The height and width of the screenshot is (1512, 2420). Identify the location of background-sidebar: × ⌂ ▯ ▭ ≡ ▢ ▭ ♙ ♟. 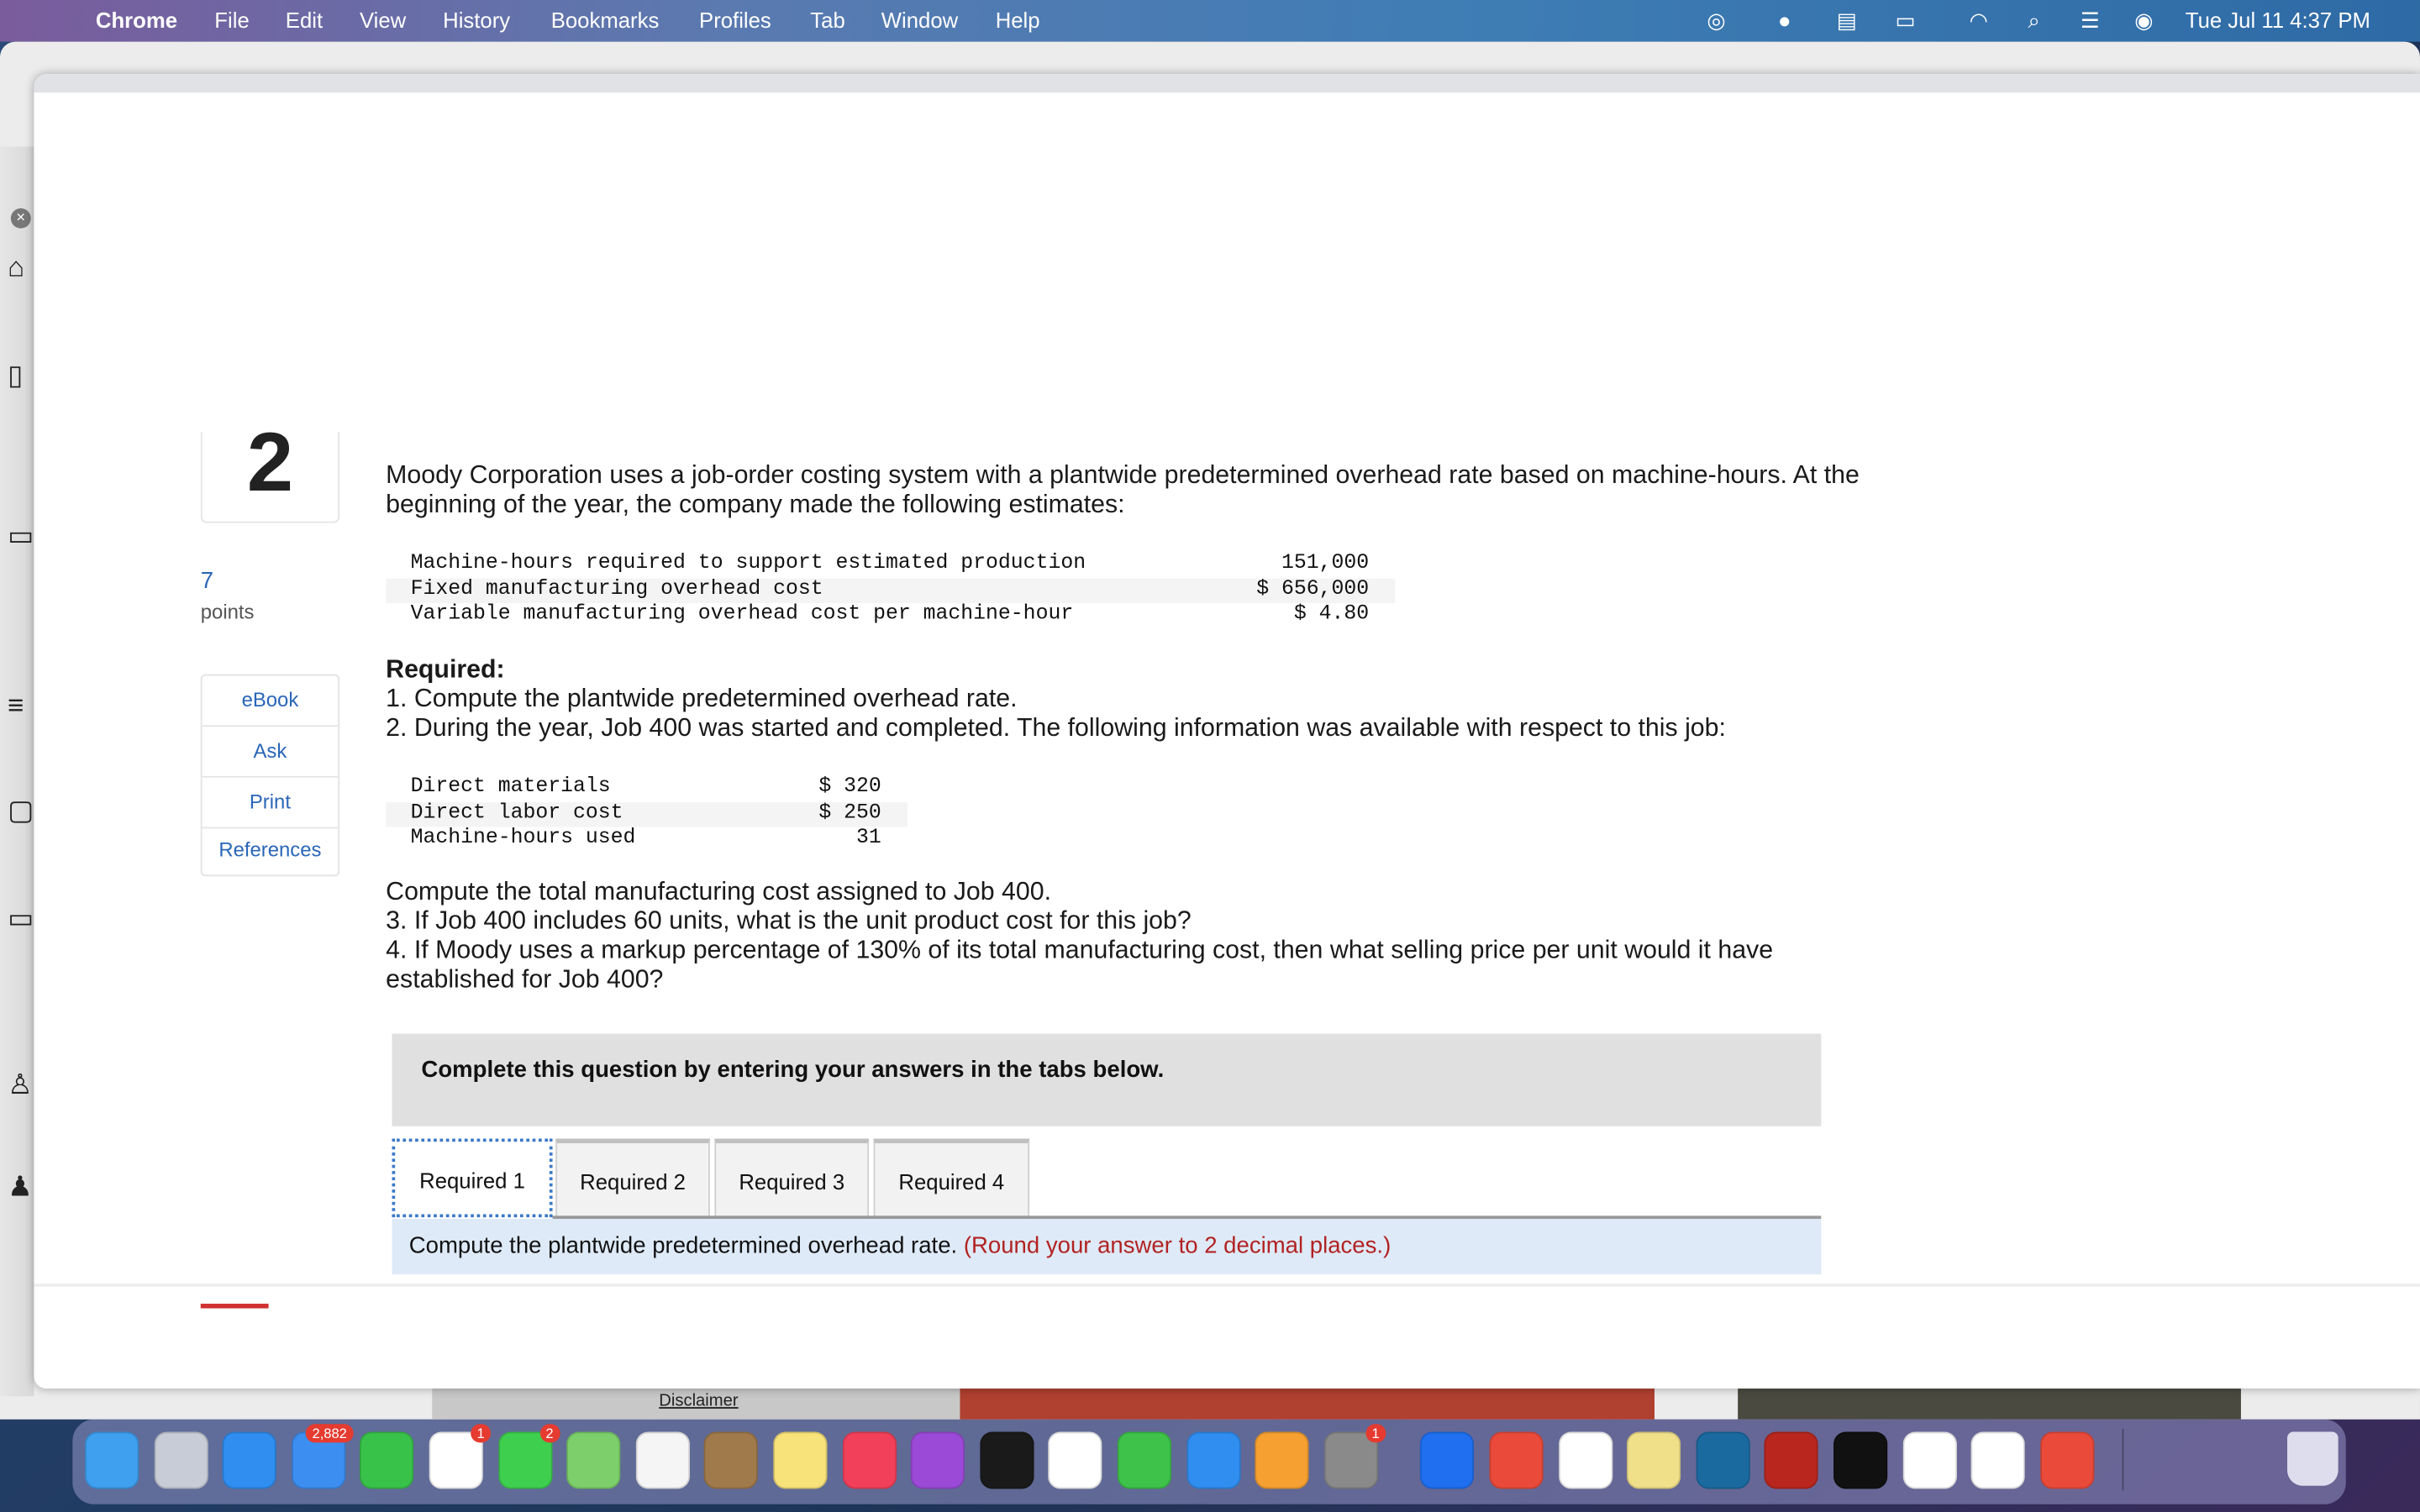
(17, 771).